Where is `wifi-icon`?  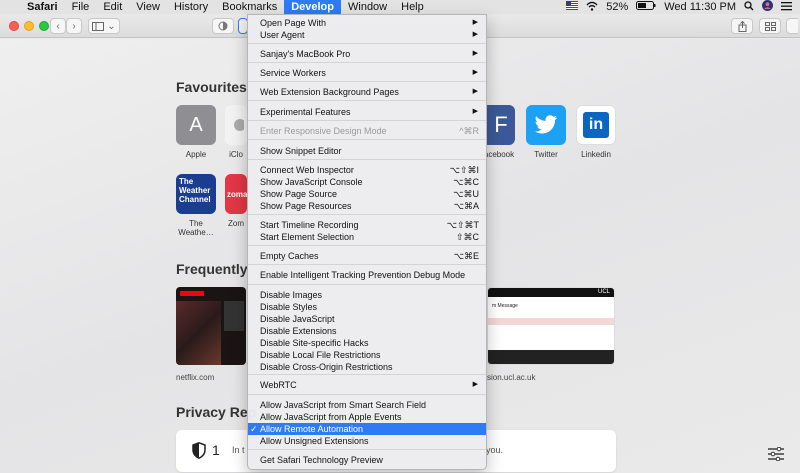 wifi-icon is located at coordinates (592, 7).